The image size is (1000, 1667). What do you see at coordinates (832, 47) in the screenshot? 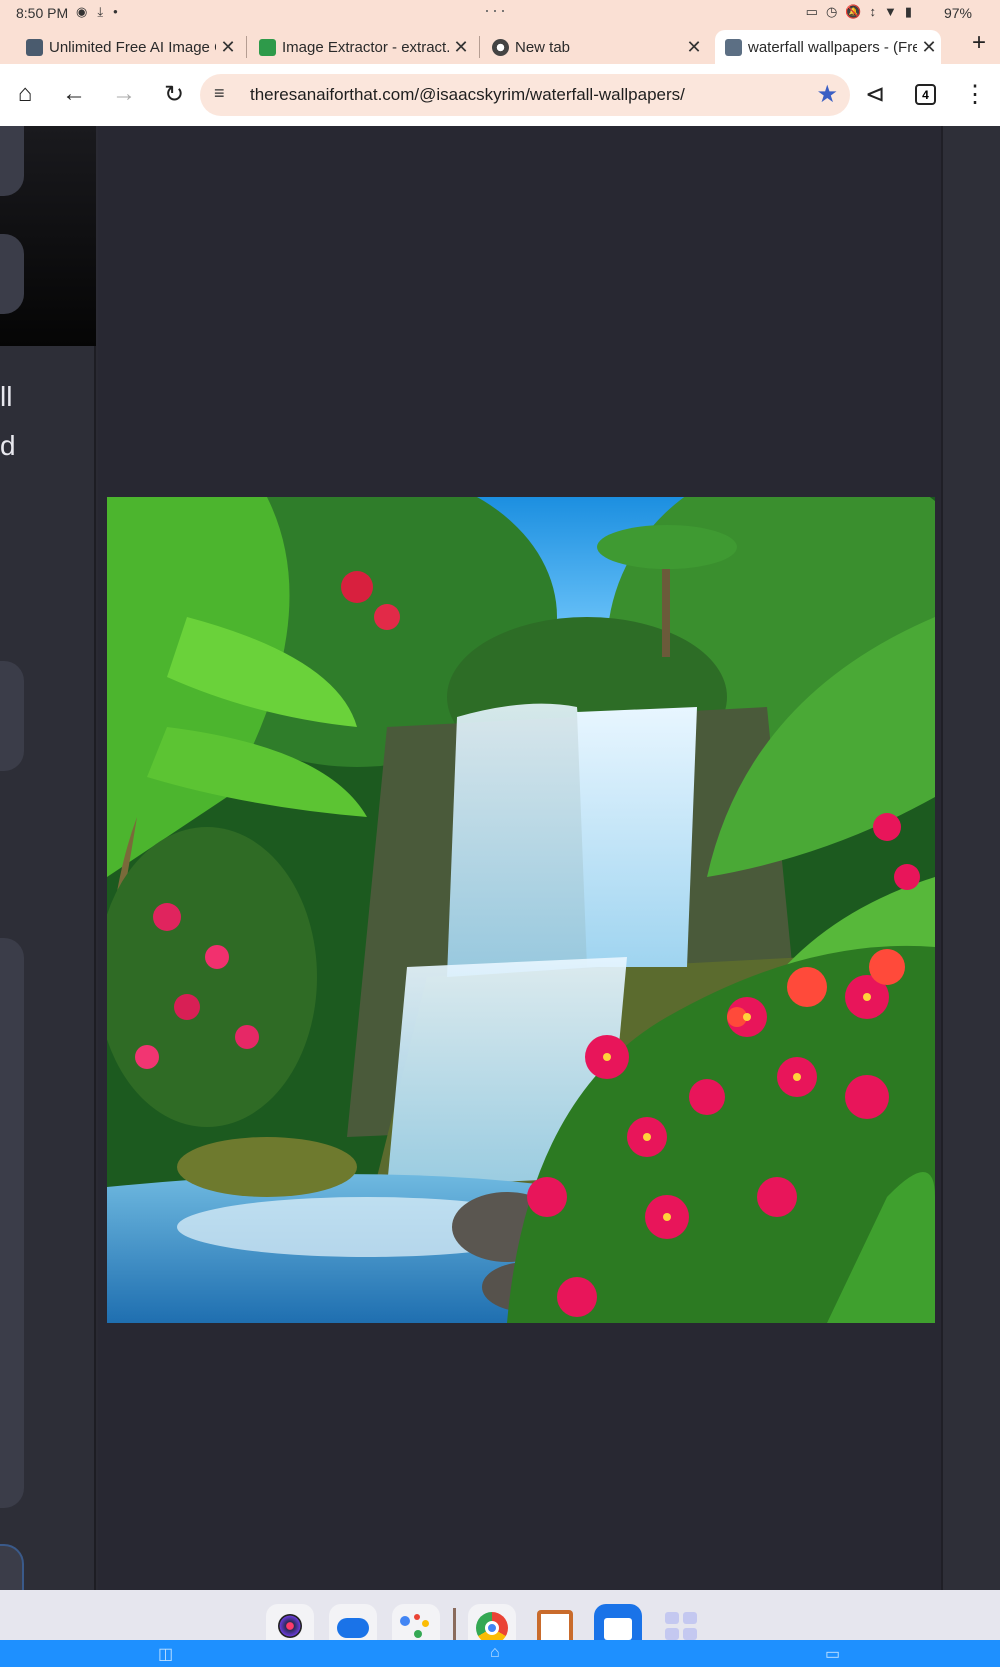
I see `tab-label: waterfall wallpapers - (Fre` at bounding box center [832, 47].